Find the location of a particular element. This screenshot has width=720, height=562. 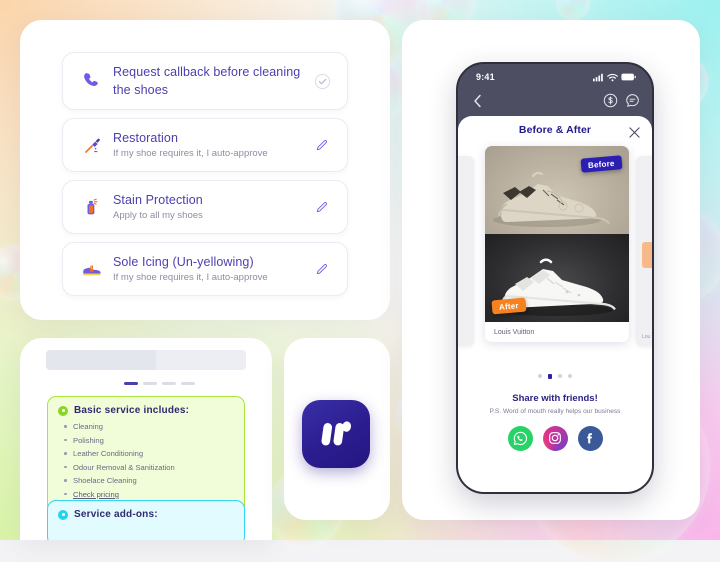

after-photo: After is located at coordinates (557, 278).